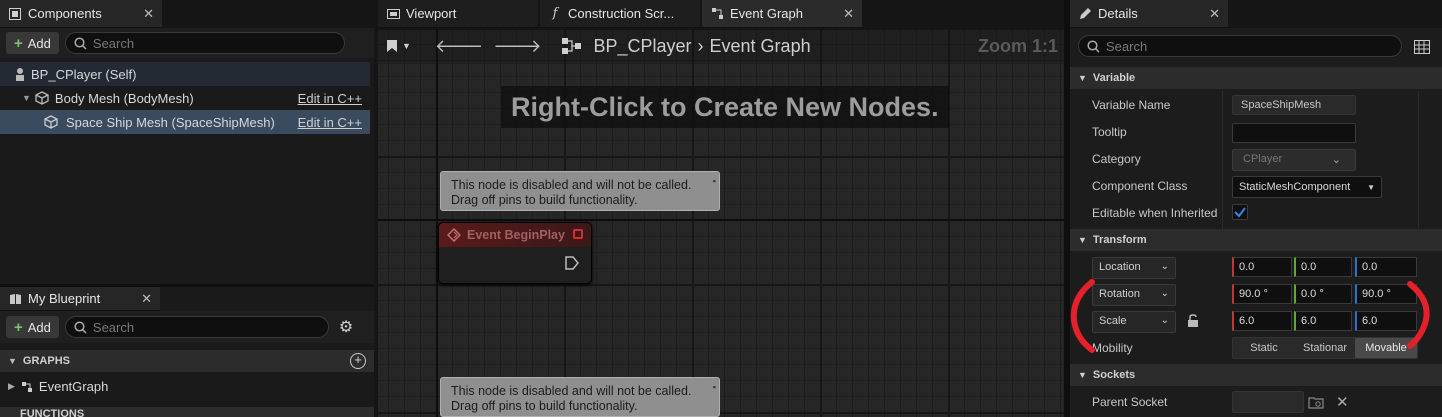 The width and height of the screenshot is (1442, 417). Describe the element at coordinates (1307, 187) in the screenshot. I see `component-class-dropdown: StaticMeshComponent ▼` at that location.